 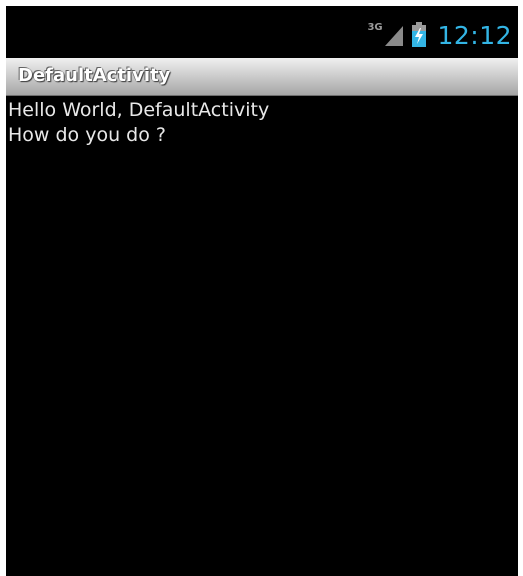 What do you see at coordinates (94, 75) in the screenshot?
I see `action-bar-title: DefaultActivity` at bounding box center [94, 75].